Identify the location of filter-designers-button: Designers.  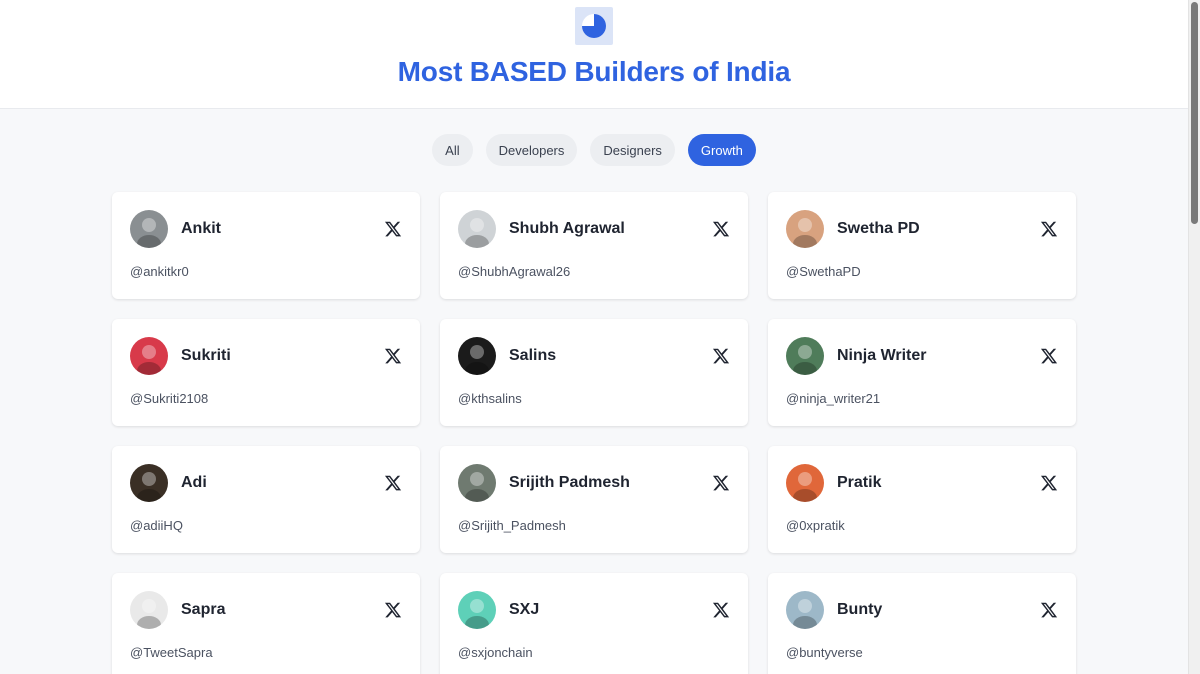
(632, 150).